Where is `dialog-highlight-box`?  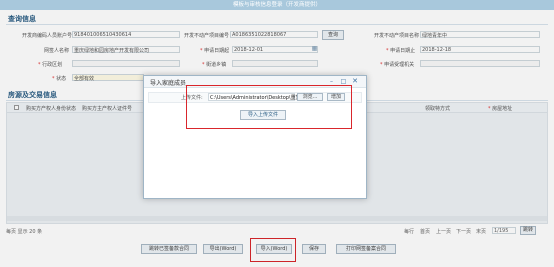
dialog-highlight-box is located at coordinates (269, 107).